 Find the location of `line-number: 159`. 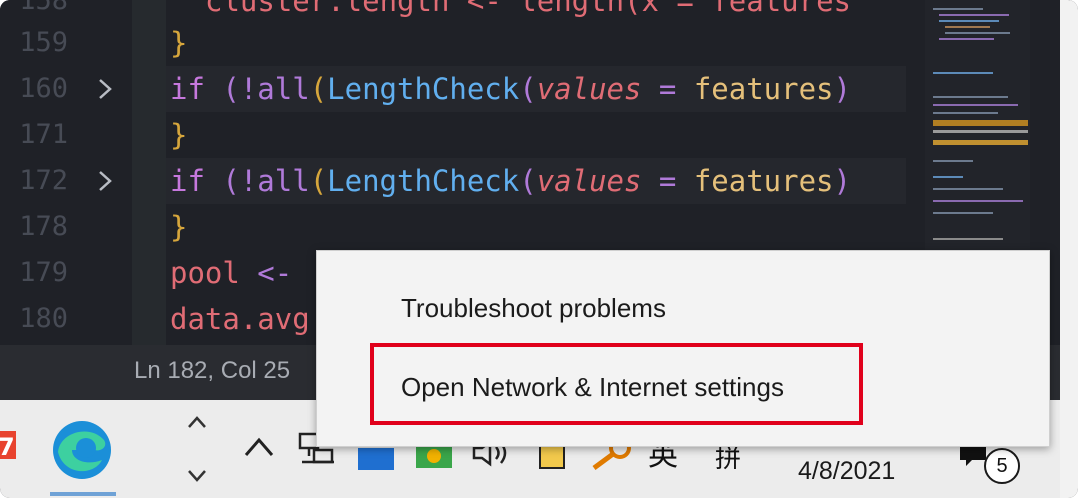

line-number: 159 is located at coordinates (43, 42).